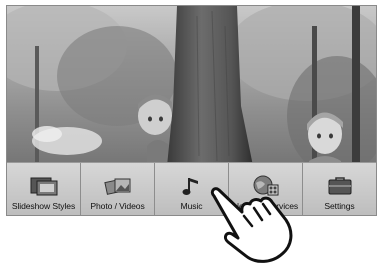 The width and height of the screenshot is (381, 268). I want to click on music-note-icon, so click(190, 186).